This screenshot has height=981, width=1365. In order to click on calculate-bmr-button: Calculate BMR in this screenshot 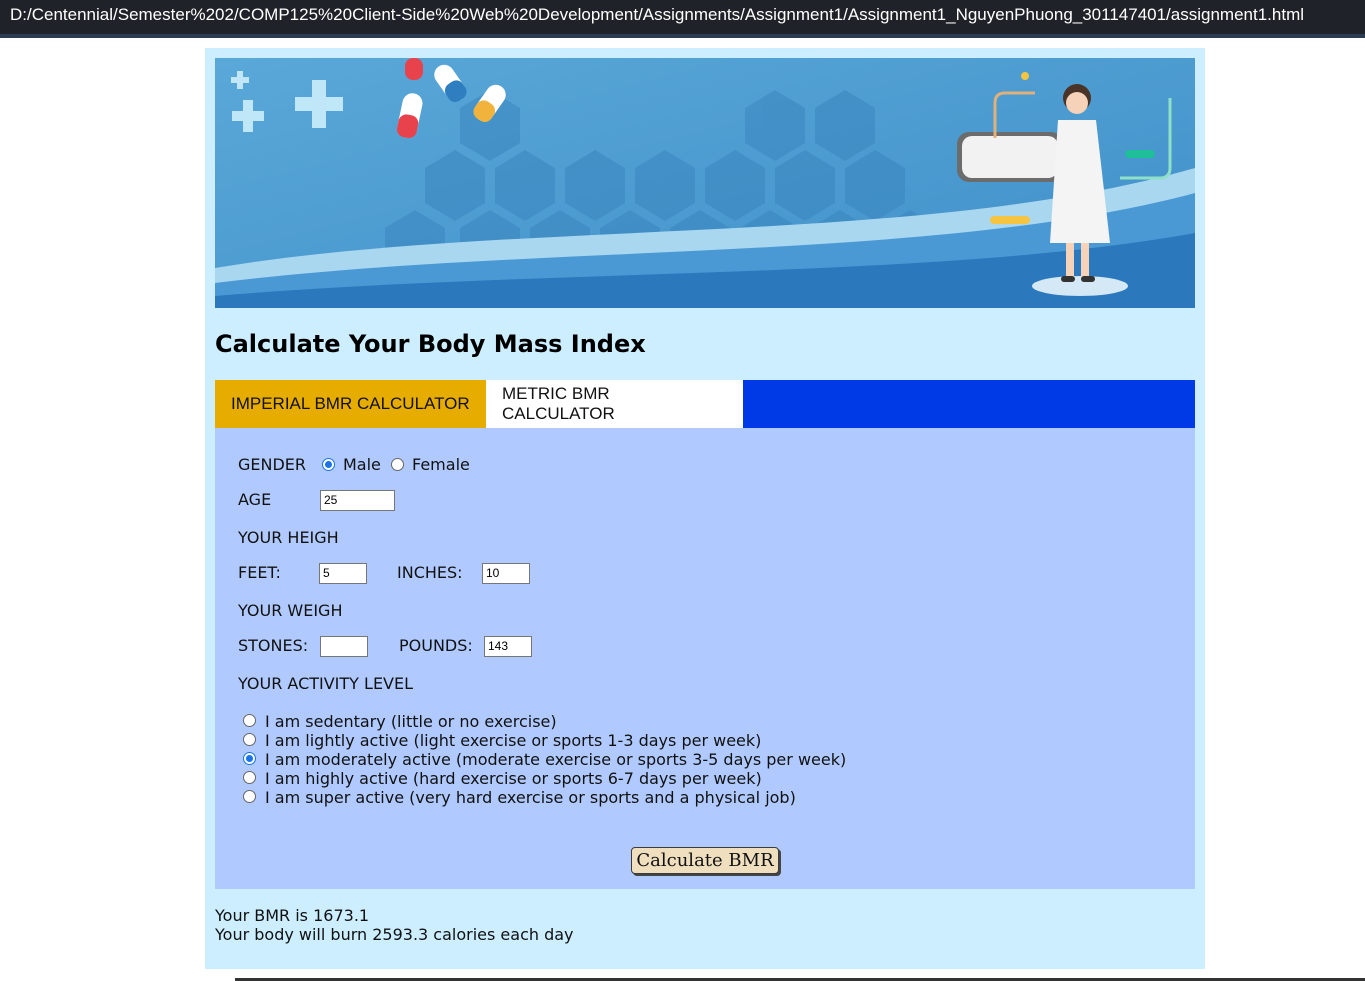, I will do `click(705, 860)`.